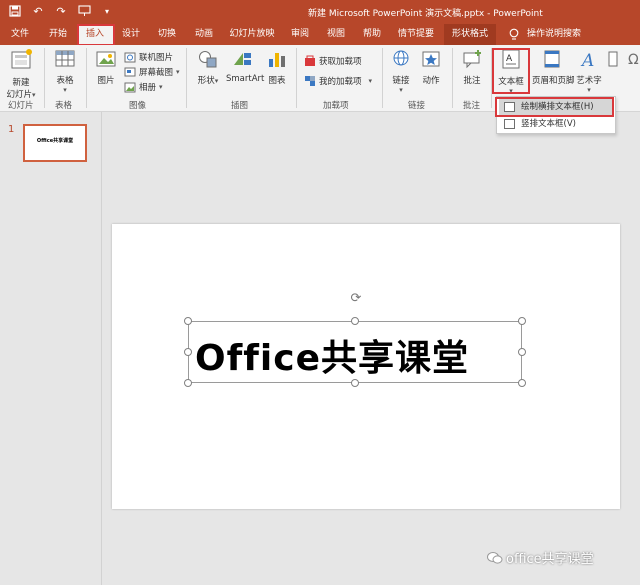 The image size is (640, 585). I want to click on picture-button: 图片, so click(106, 67).